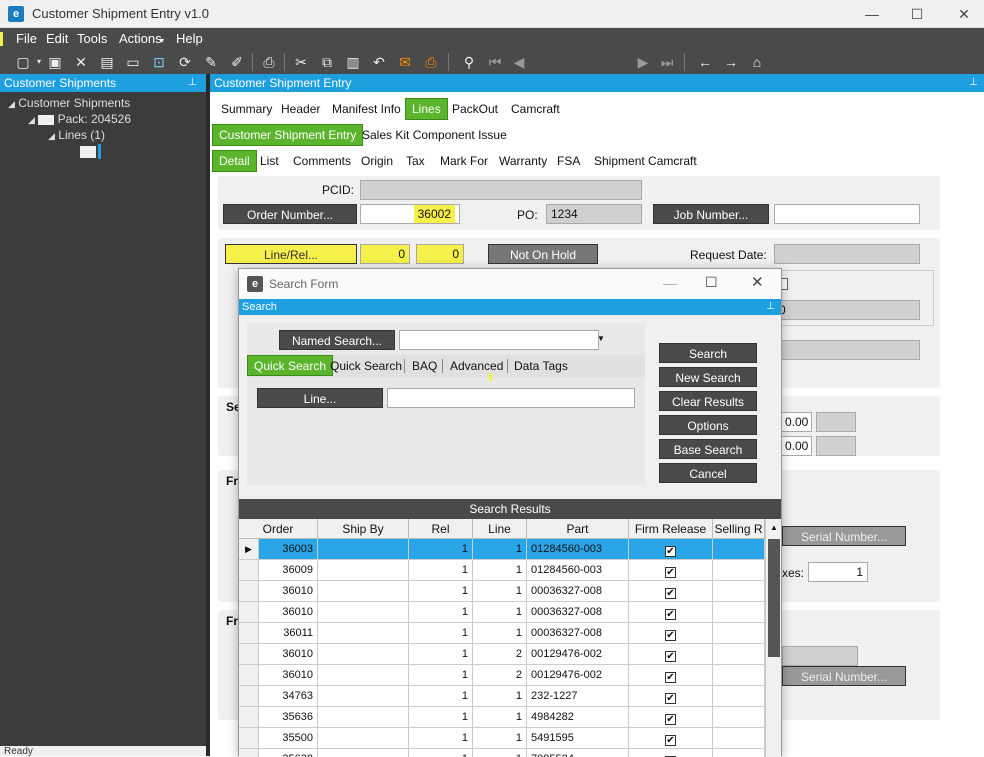  I want to click on job-number-field, so click(847, 214).